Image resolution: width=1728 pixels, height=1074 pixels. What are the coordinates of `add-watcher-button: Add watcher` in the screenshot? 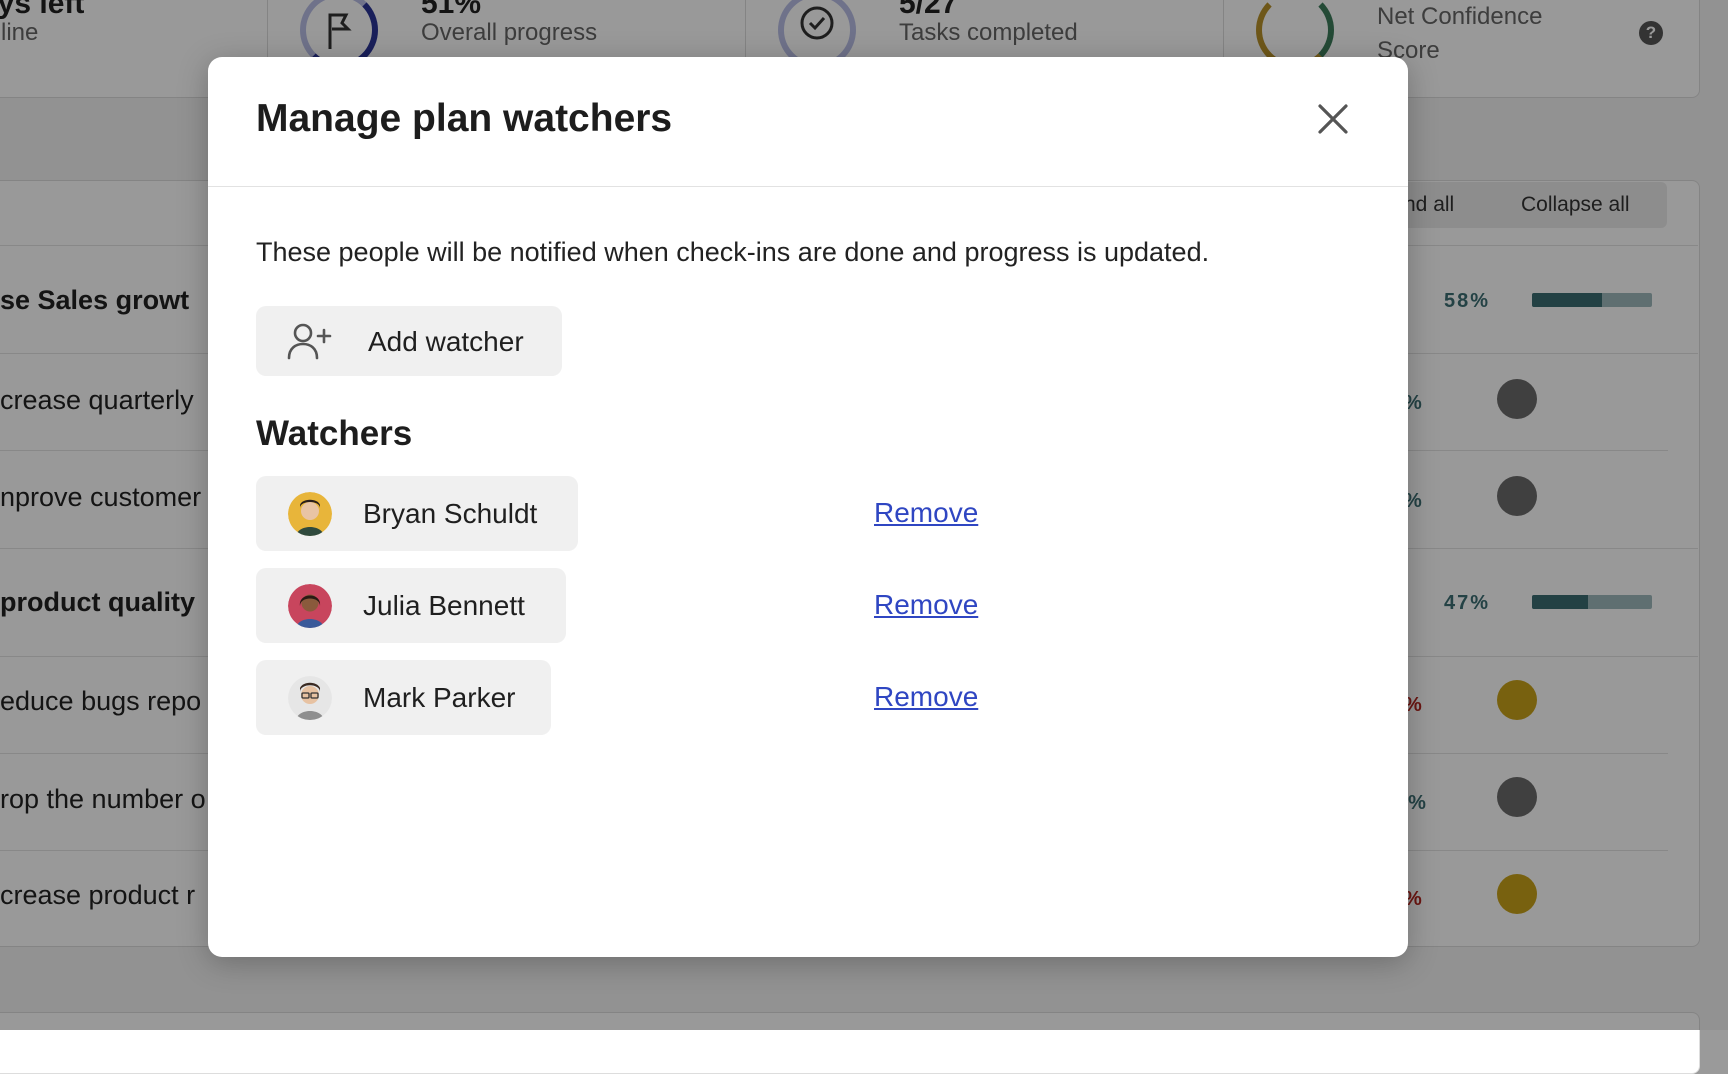 It's located at (409, 341).